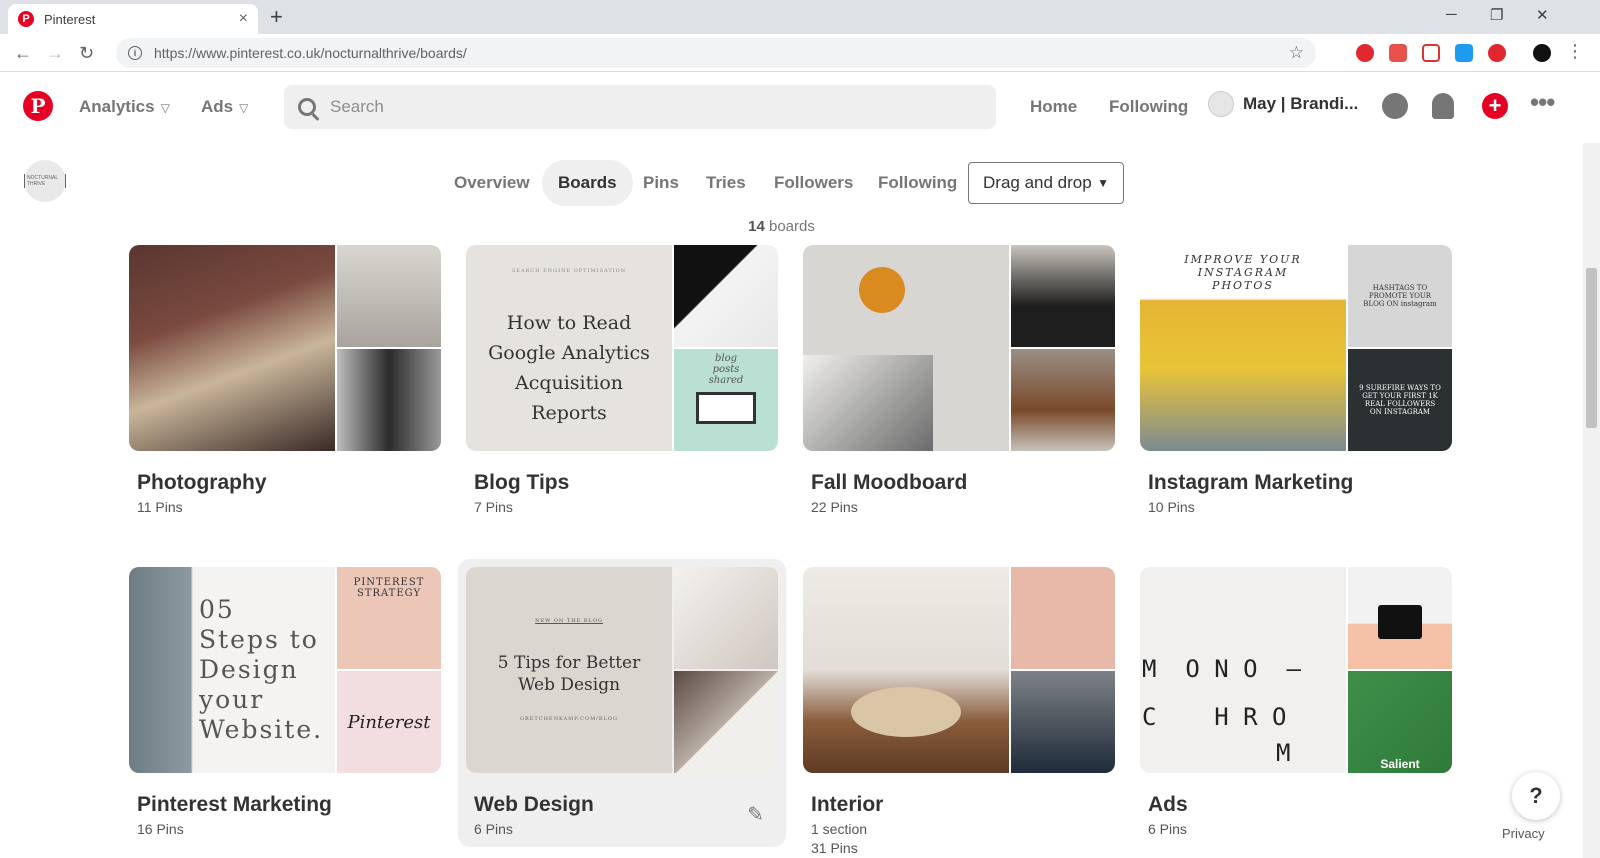  I want to click on board-card-ads: M O N O — C H R O M Salient Ads 6 Pins, so click(1296, 703).